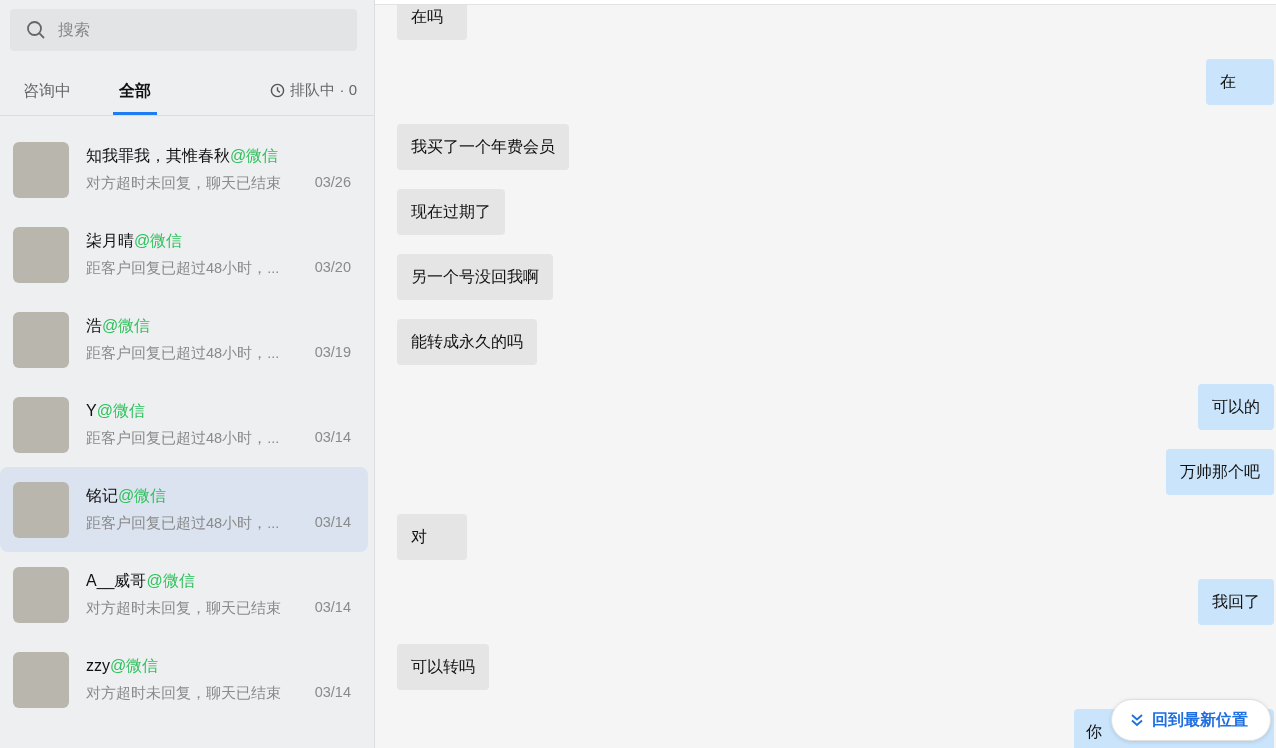  Describe the element at coordinates (135, 97) in the screenshot. I see `tab: 全部` at that location.